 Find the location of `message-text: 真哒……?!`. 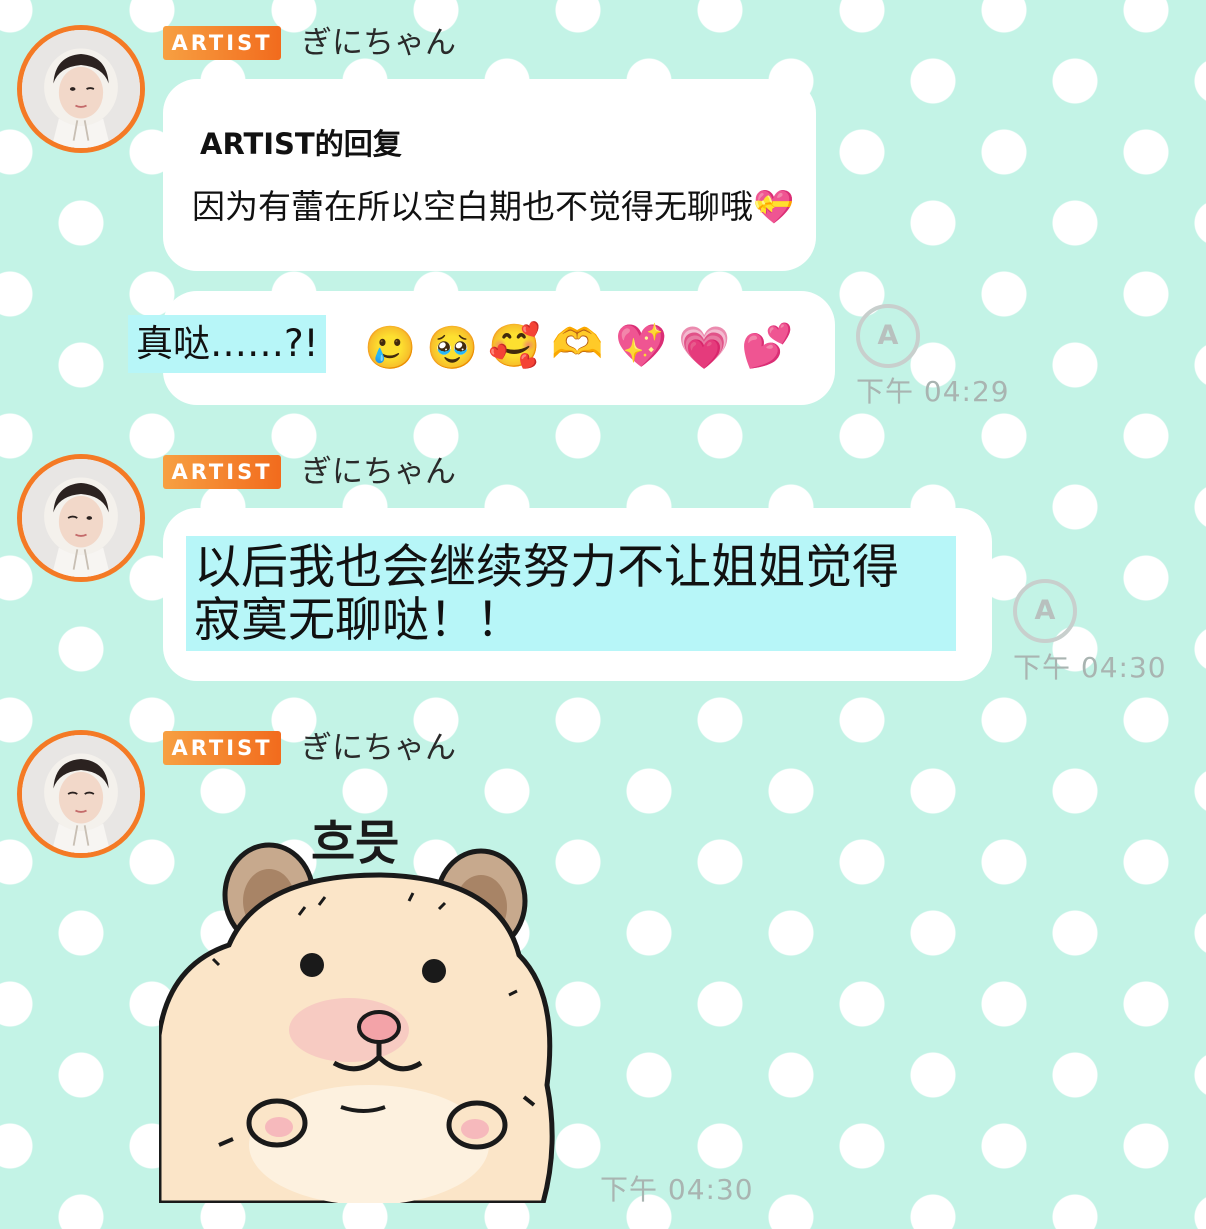

message-text: 真哒……?! is located at coordinates (227, 344).